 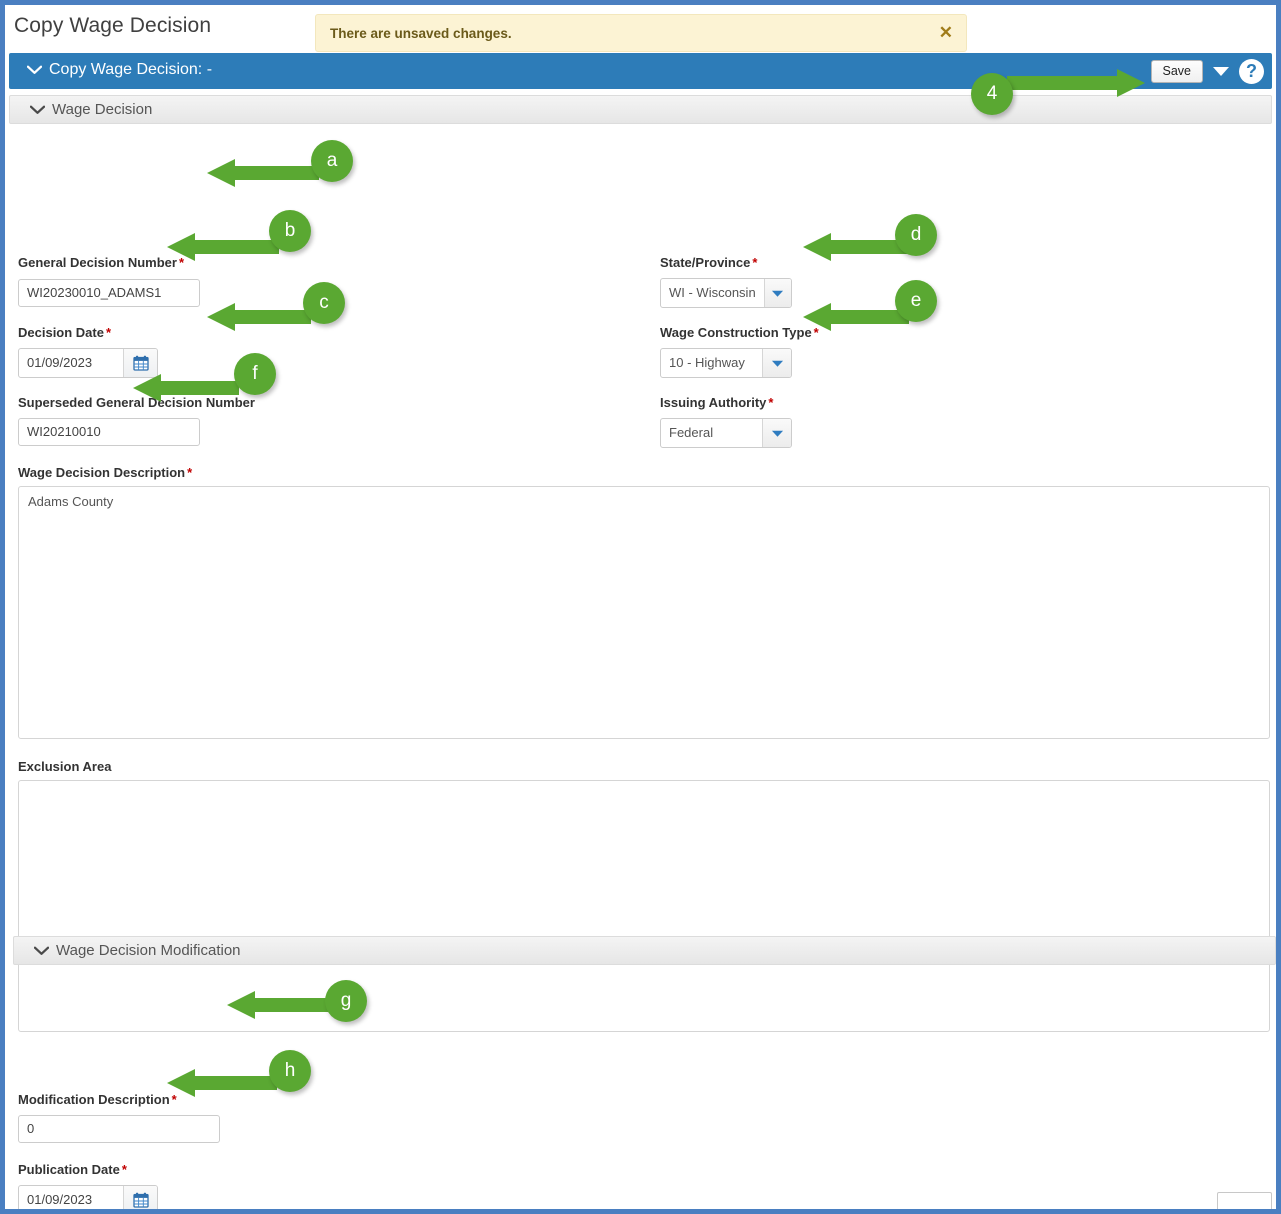 What do you see at coordinates (71, 363) in the screenshot?
I see `decision-date-input: 01/09/2023` at bounding box center [71, 363].